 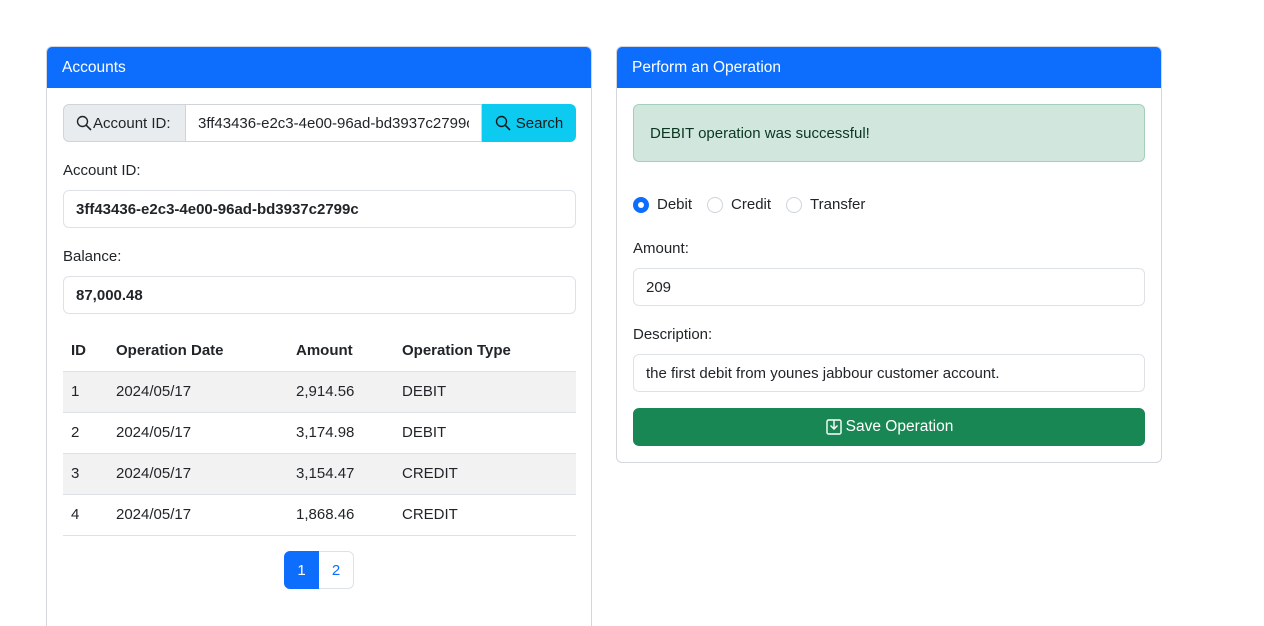 I want to click on table-row: 4 2024/05/17 1,868.46 CREDIT, so click(x=319, y=515).